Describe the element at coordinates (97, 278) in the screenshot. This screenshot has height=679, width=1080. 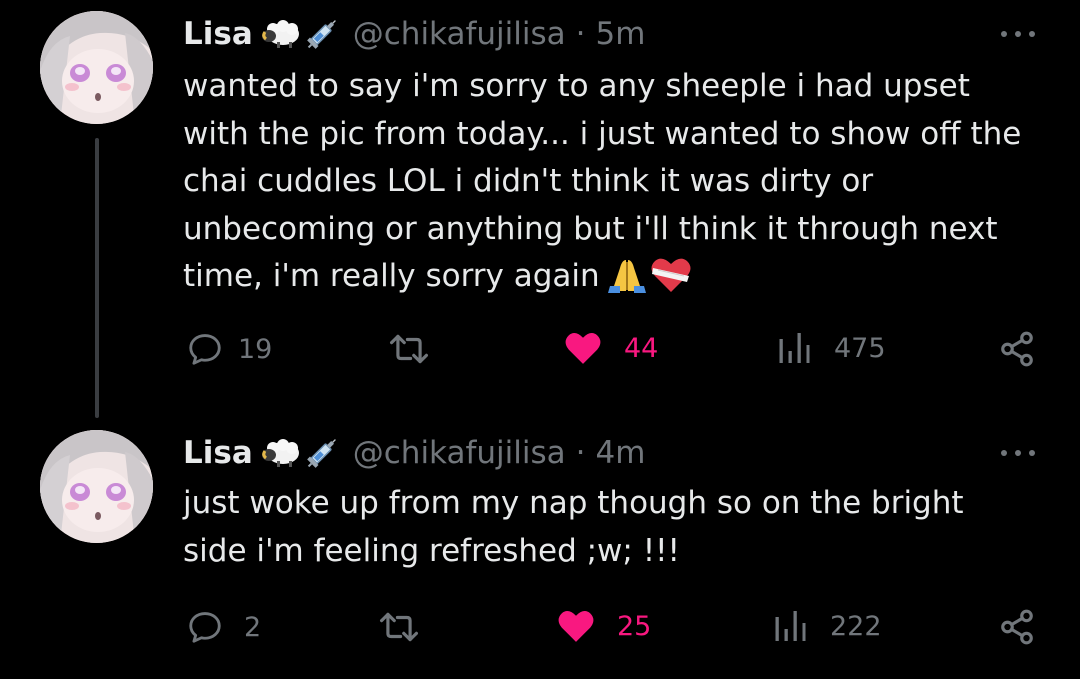
I see `thread-line` at that location.